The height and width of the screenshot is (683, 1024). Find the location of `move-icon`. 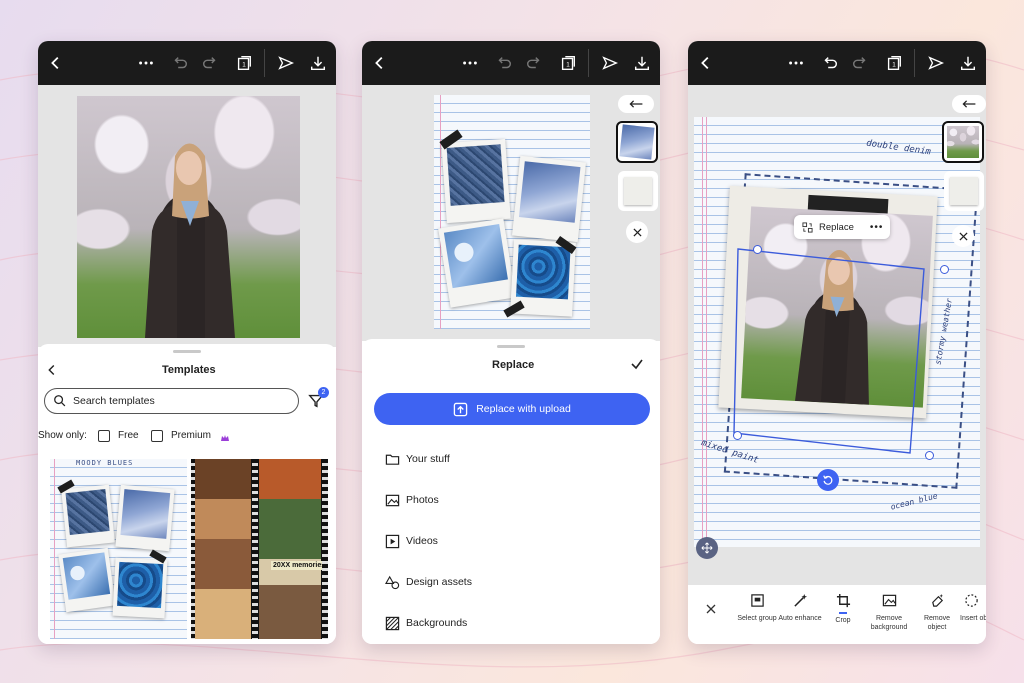

move-icon is located at coordinates (707, 548).